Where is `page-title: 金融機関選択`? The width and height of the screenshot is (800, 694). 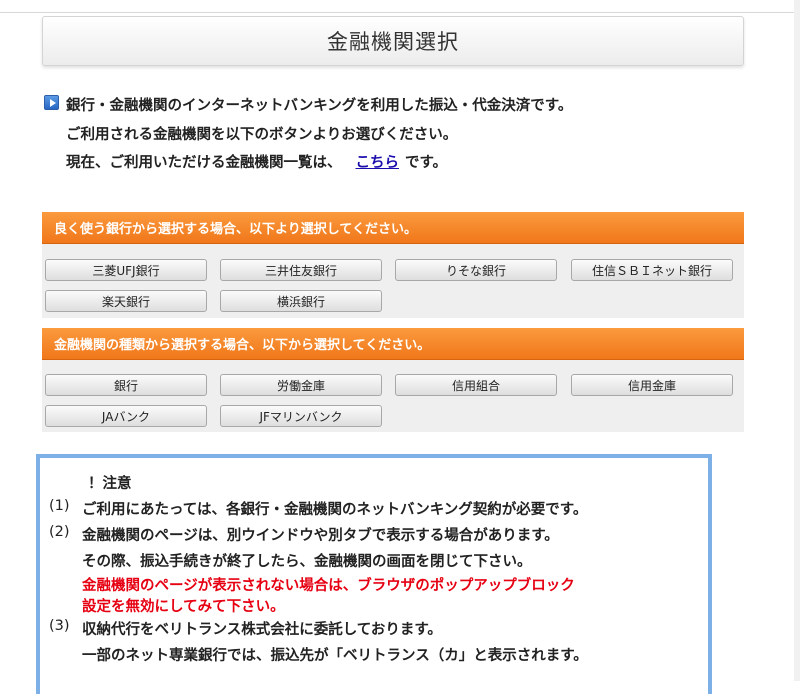
page-title: 金融機関選択 is located at coordinates (393, 42).